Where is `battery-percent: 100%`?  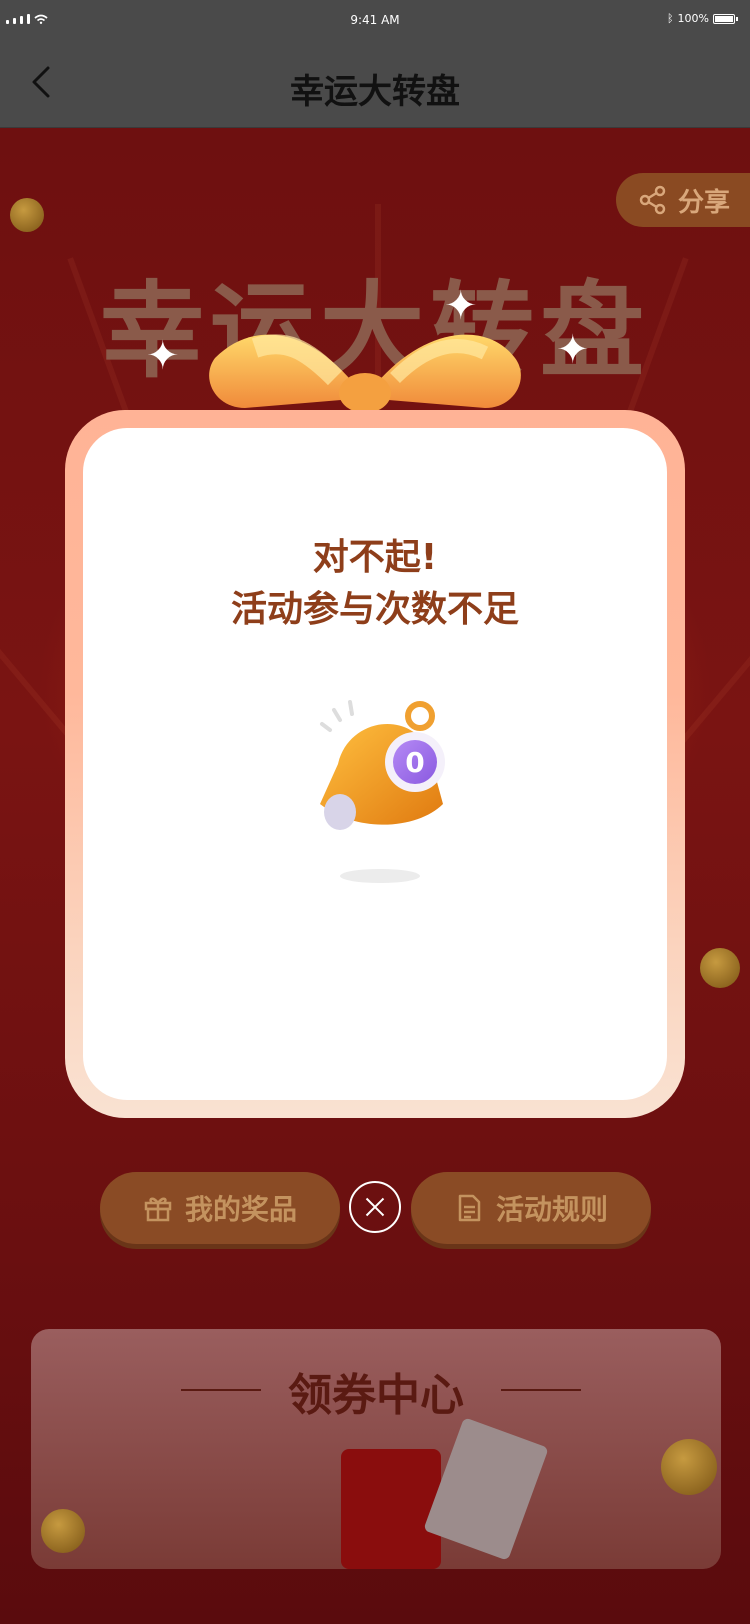
battery-percent: 100% is located at coordinates (693, 18).